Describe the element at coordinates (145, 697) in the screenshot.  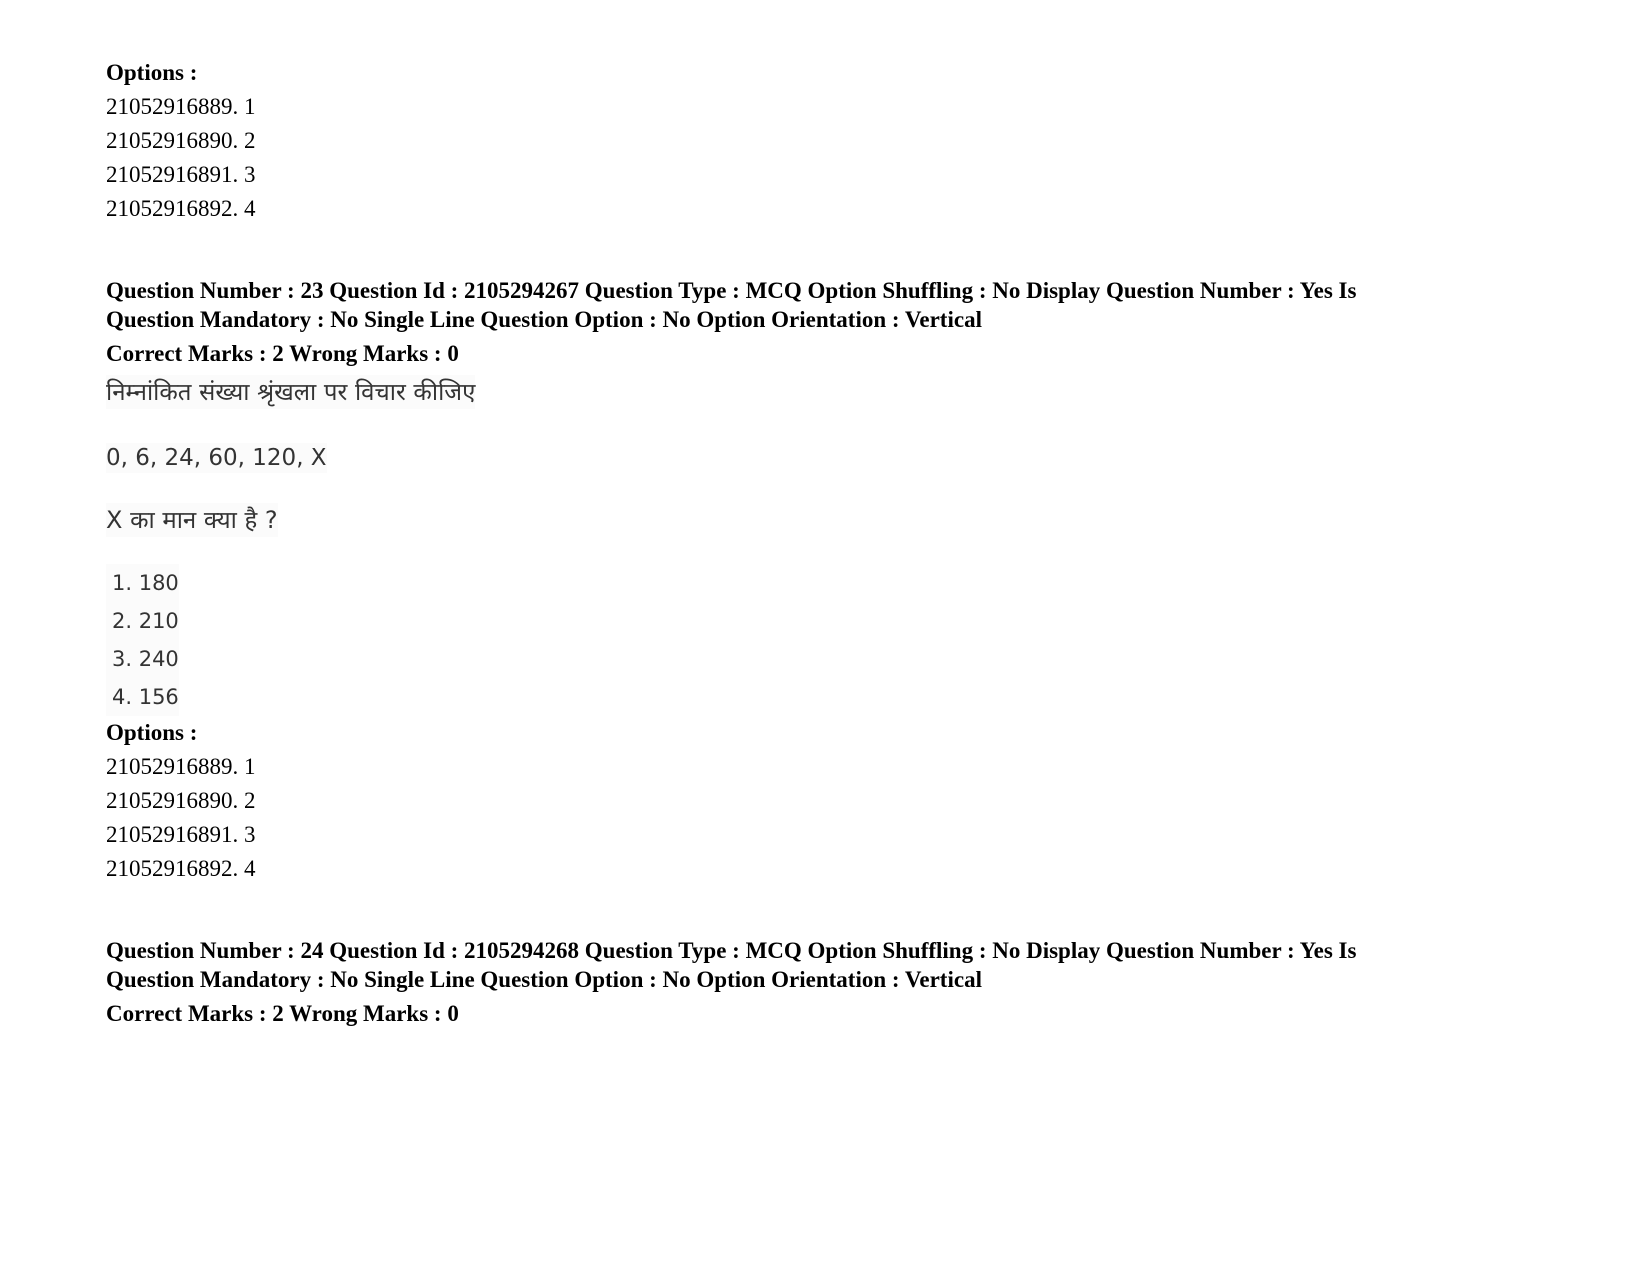
I see `choice-item: 4. 156` at that location.